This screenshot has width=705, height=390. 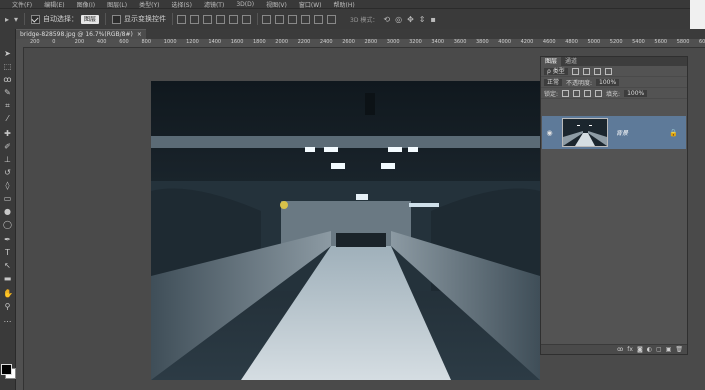 What do you see at coordinates (7, 118) in the screenshot?
I see `eyedropper-tool-icon: ⁄` at bounding box center [7, 118].